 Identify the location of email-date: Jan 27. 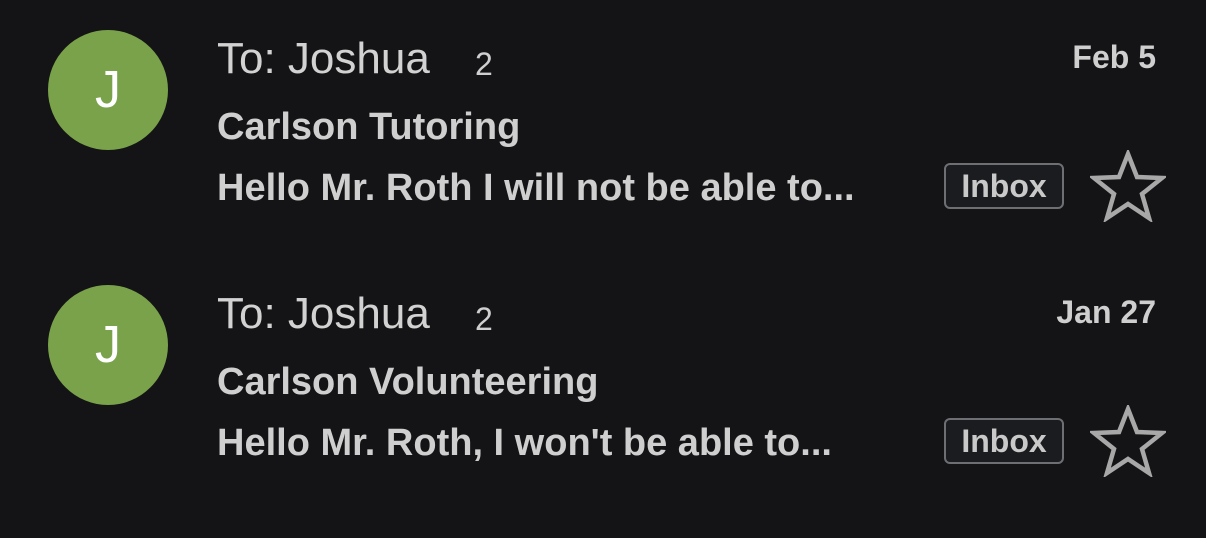
(1106, 312).